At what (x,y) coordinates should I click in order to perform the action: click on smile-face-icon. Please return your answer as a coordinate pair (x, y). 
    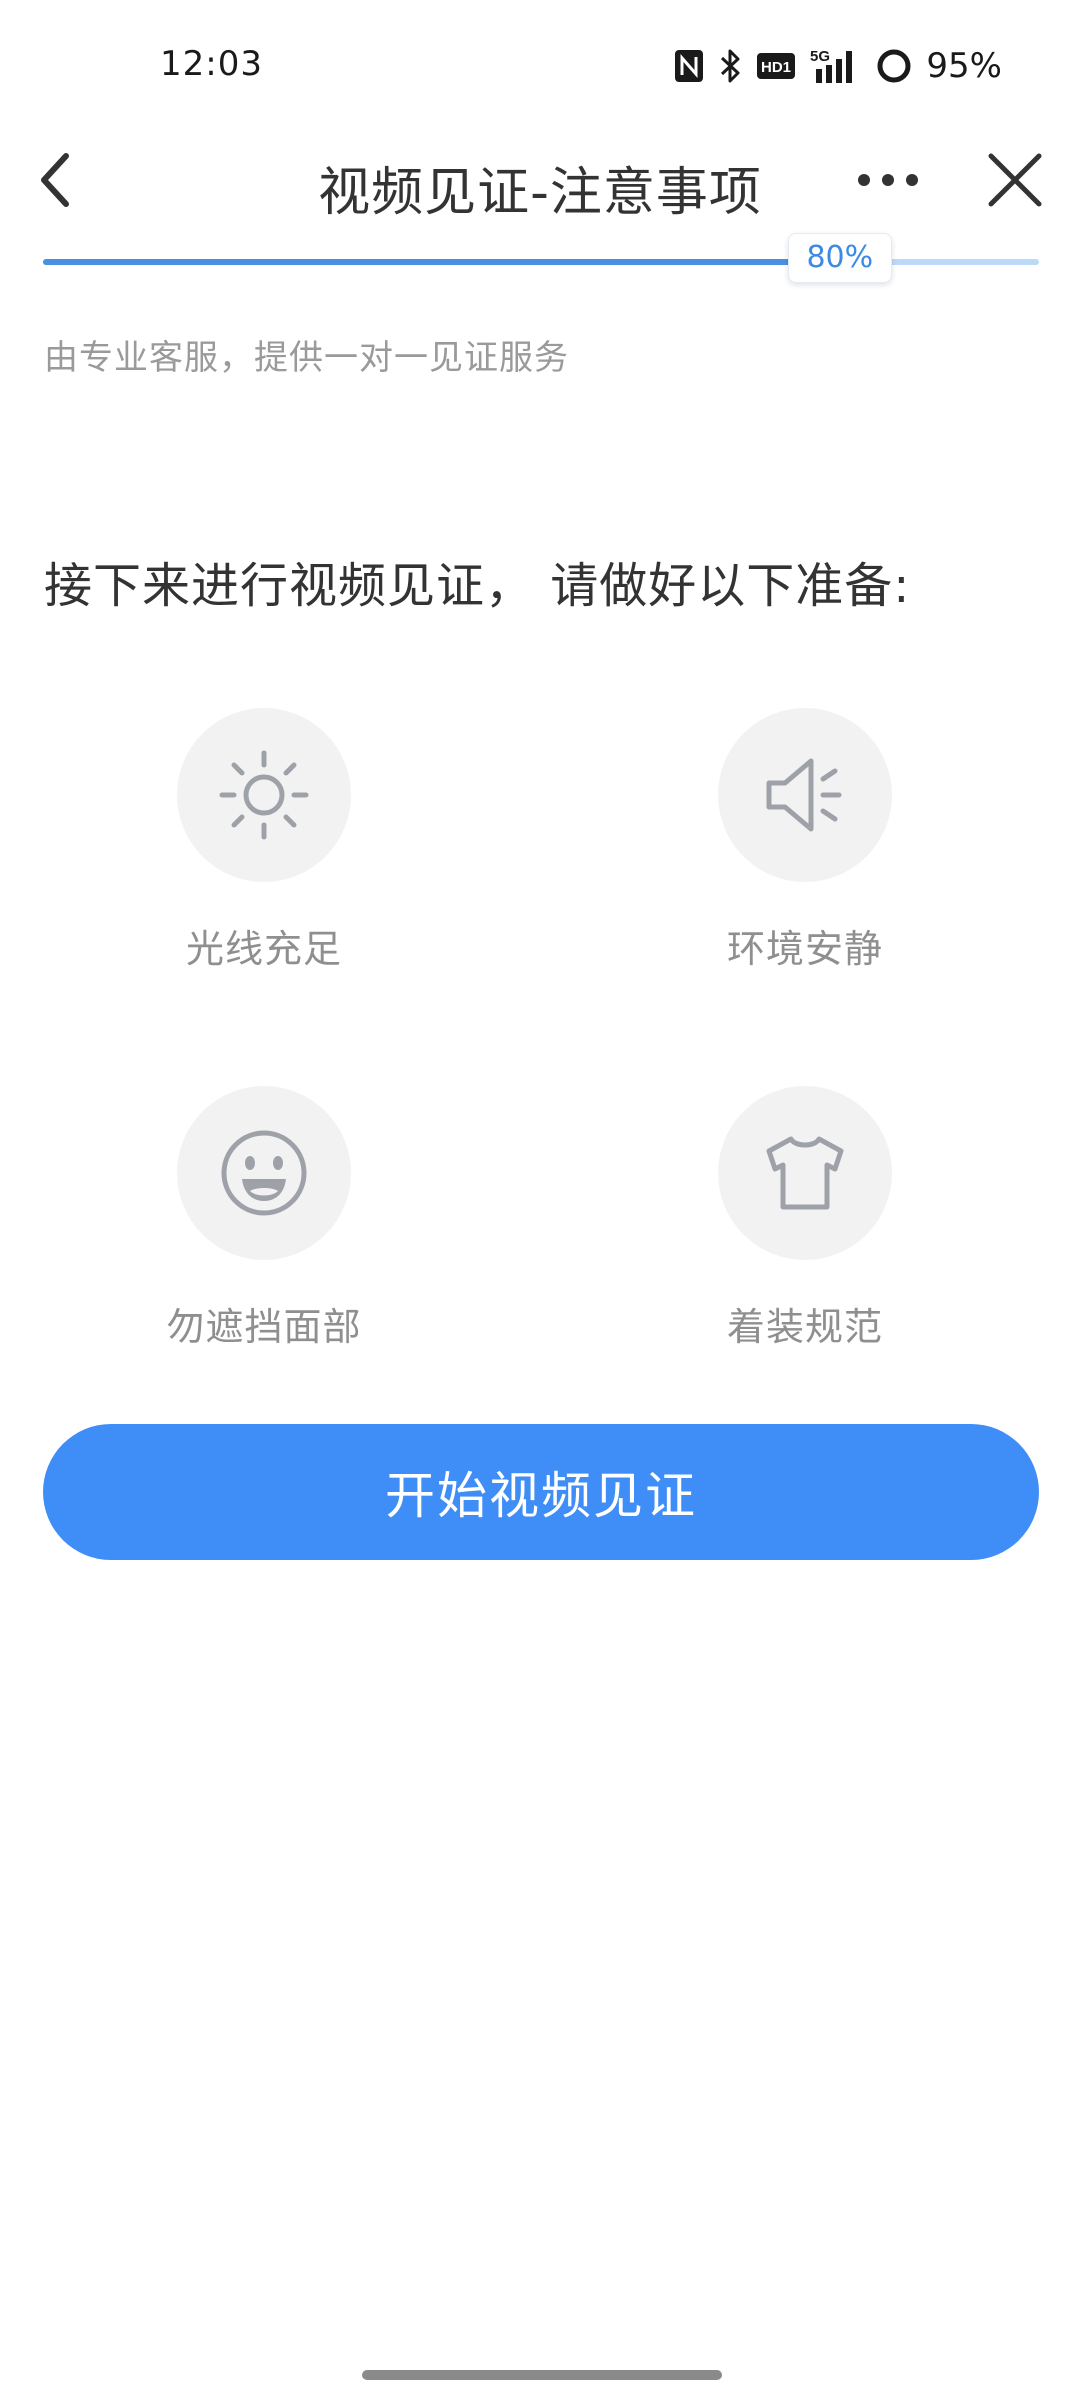
    Looking at the image, I should click on (264, 1173).